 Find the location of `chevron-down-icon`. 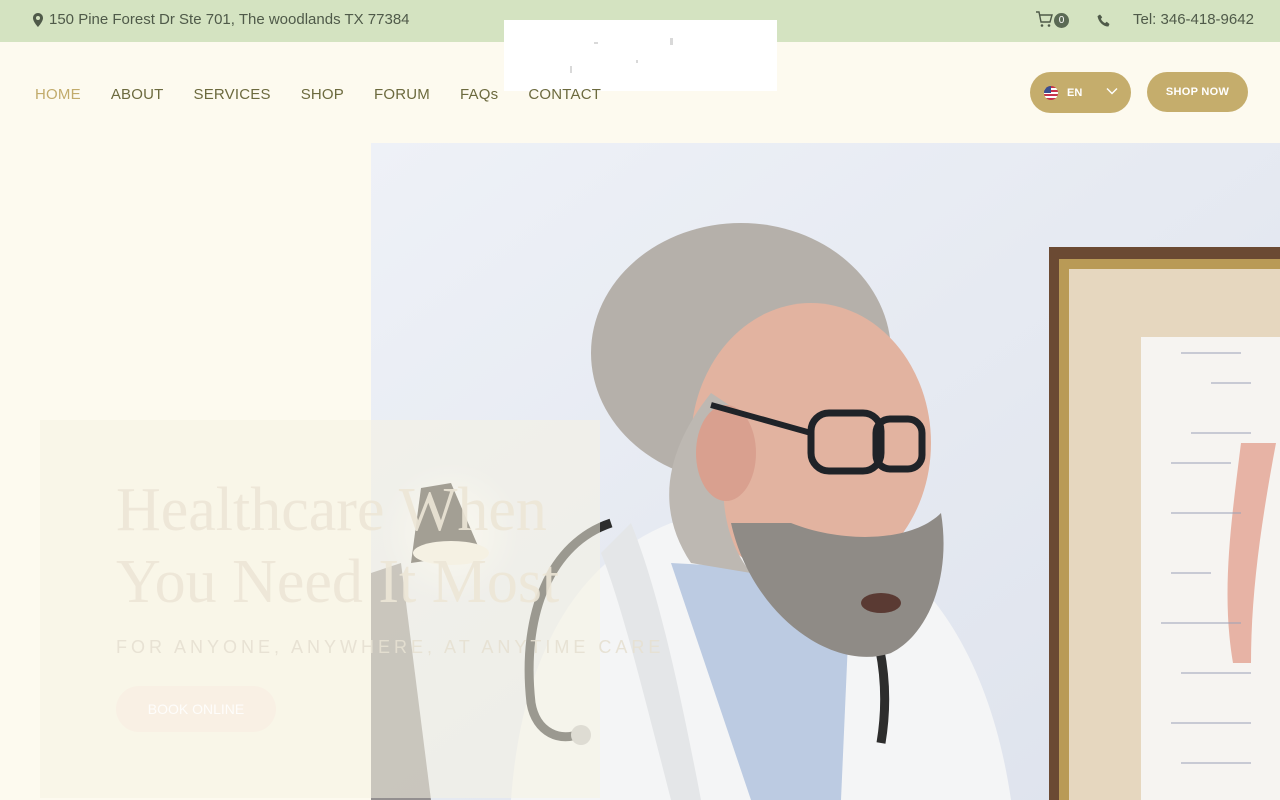

chevron-down-icon is located at coordinates (1112, 91).